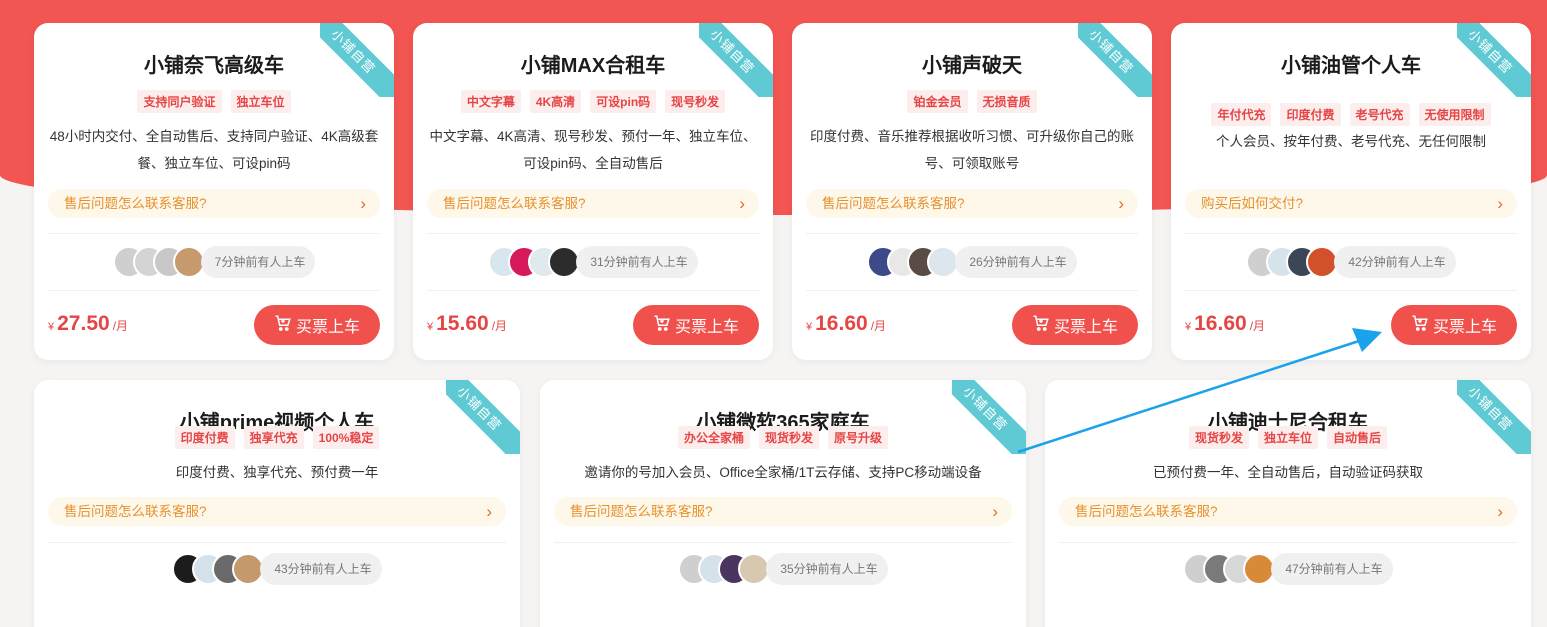  I want to click on tag-list: 办公全家桶 现货秒发 原号升级, so click(783, 437).